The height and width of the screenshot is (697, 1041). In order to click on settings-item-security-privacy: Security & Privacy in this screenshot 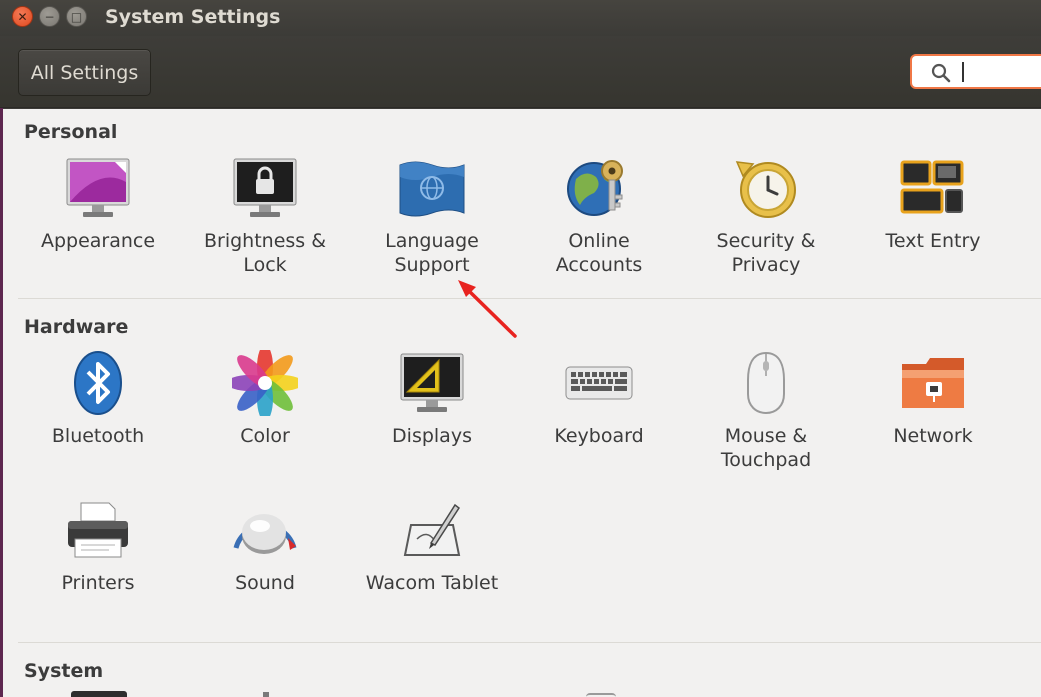, I will do `click(766, 215)`.